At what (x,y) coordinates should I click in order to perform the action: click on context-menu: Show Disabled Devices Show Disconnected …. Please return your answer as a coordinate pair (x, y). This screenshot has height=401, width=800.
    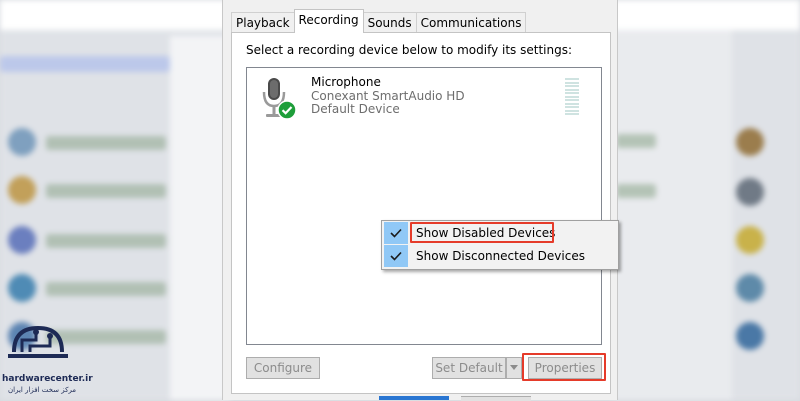
    Looking at the image, I should click on (500, 245).